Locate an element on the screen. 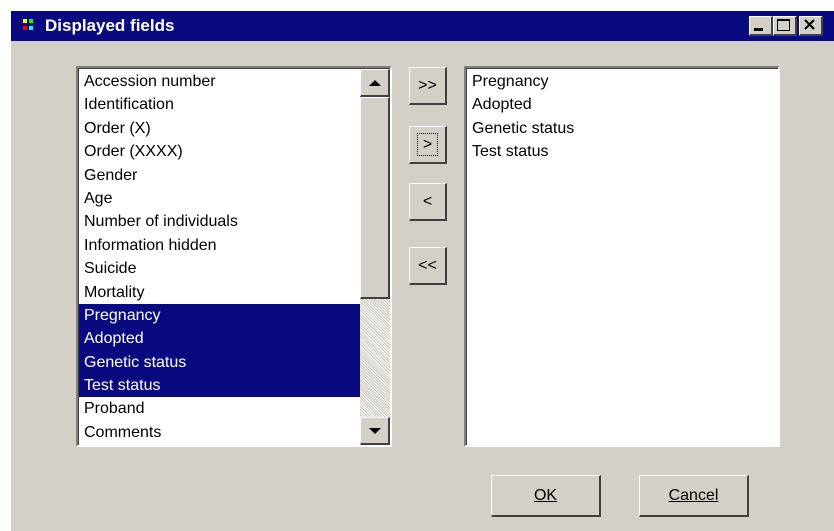 This screenshot has width=834, height=531. maximize-icon is located at coordinates (783, 25).